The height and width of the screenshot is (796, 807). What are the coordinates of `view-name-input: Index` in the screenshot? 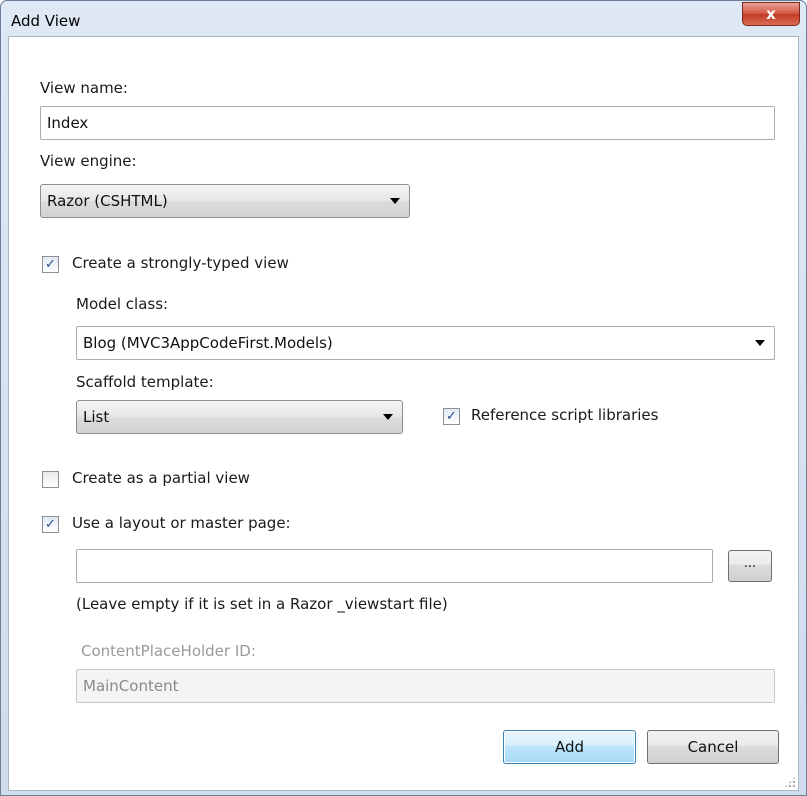 It's located at (407, 123).